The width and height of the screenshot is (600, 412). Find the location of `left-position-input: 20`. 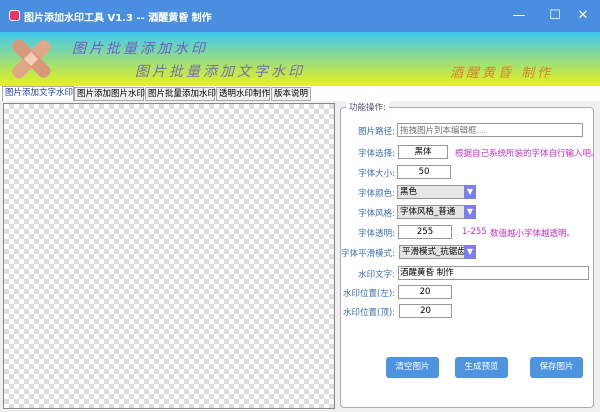

left-position-input: 20 is located at coordinates (425, 292).